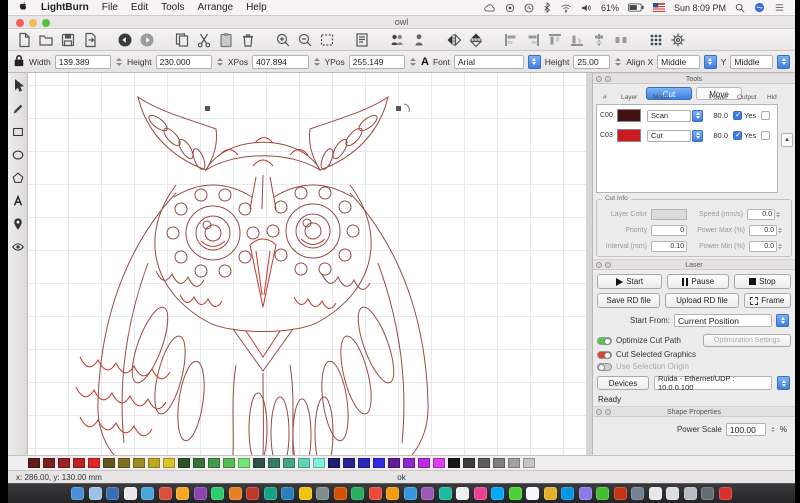  Describe the element at coordinates (620, 40) in the screenshot. I see `distribute-icon` at that location.